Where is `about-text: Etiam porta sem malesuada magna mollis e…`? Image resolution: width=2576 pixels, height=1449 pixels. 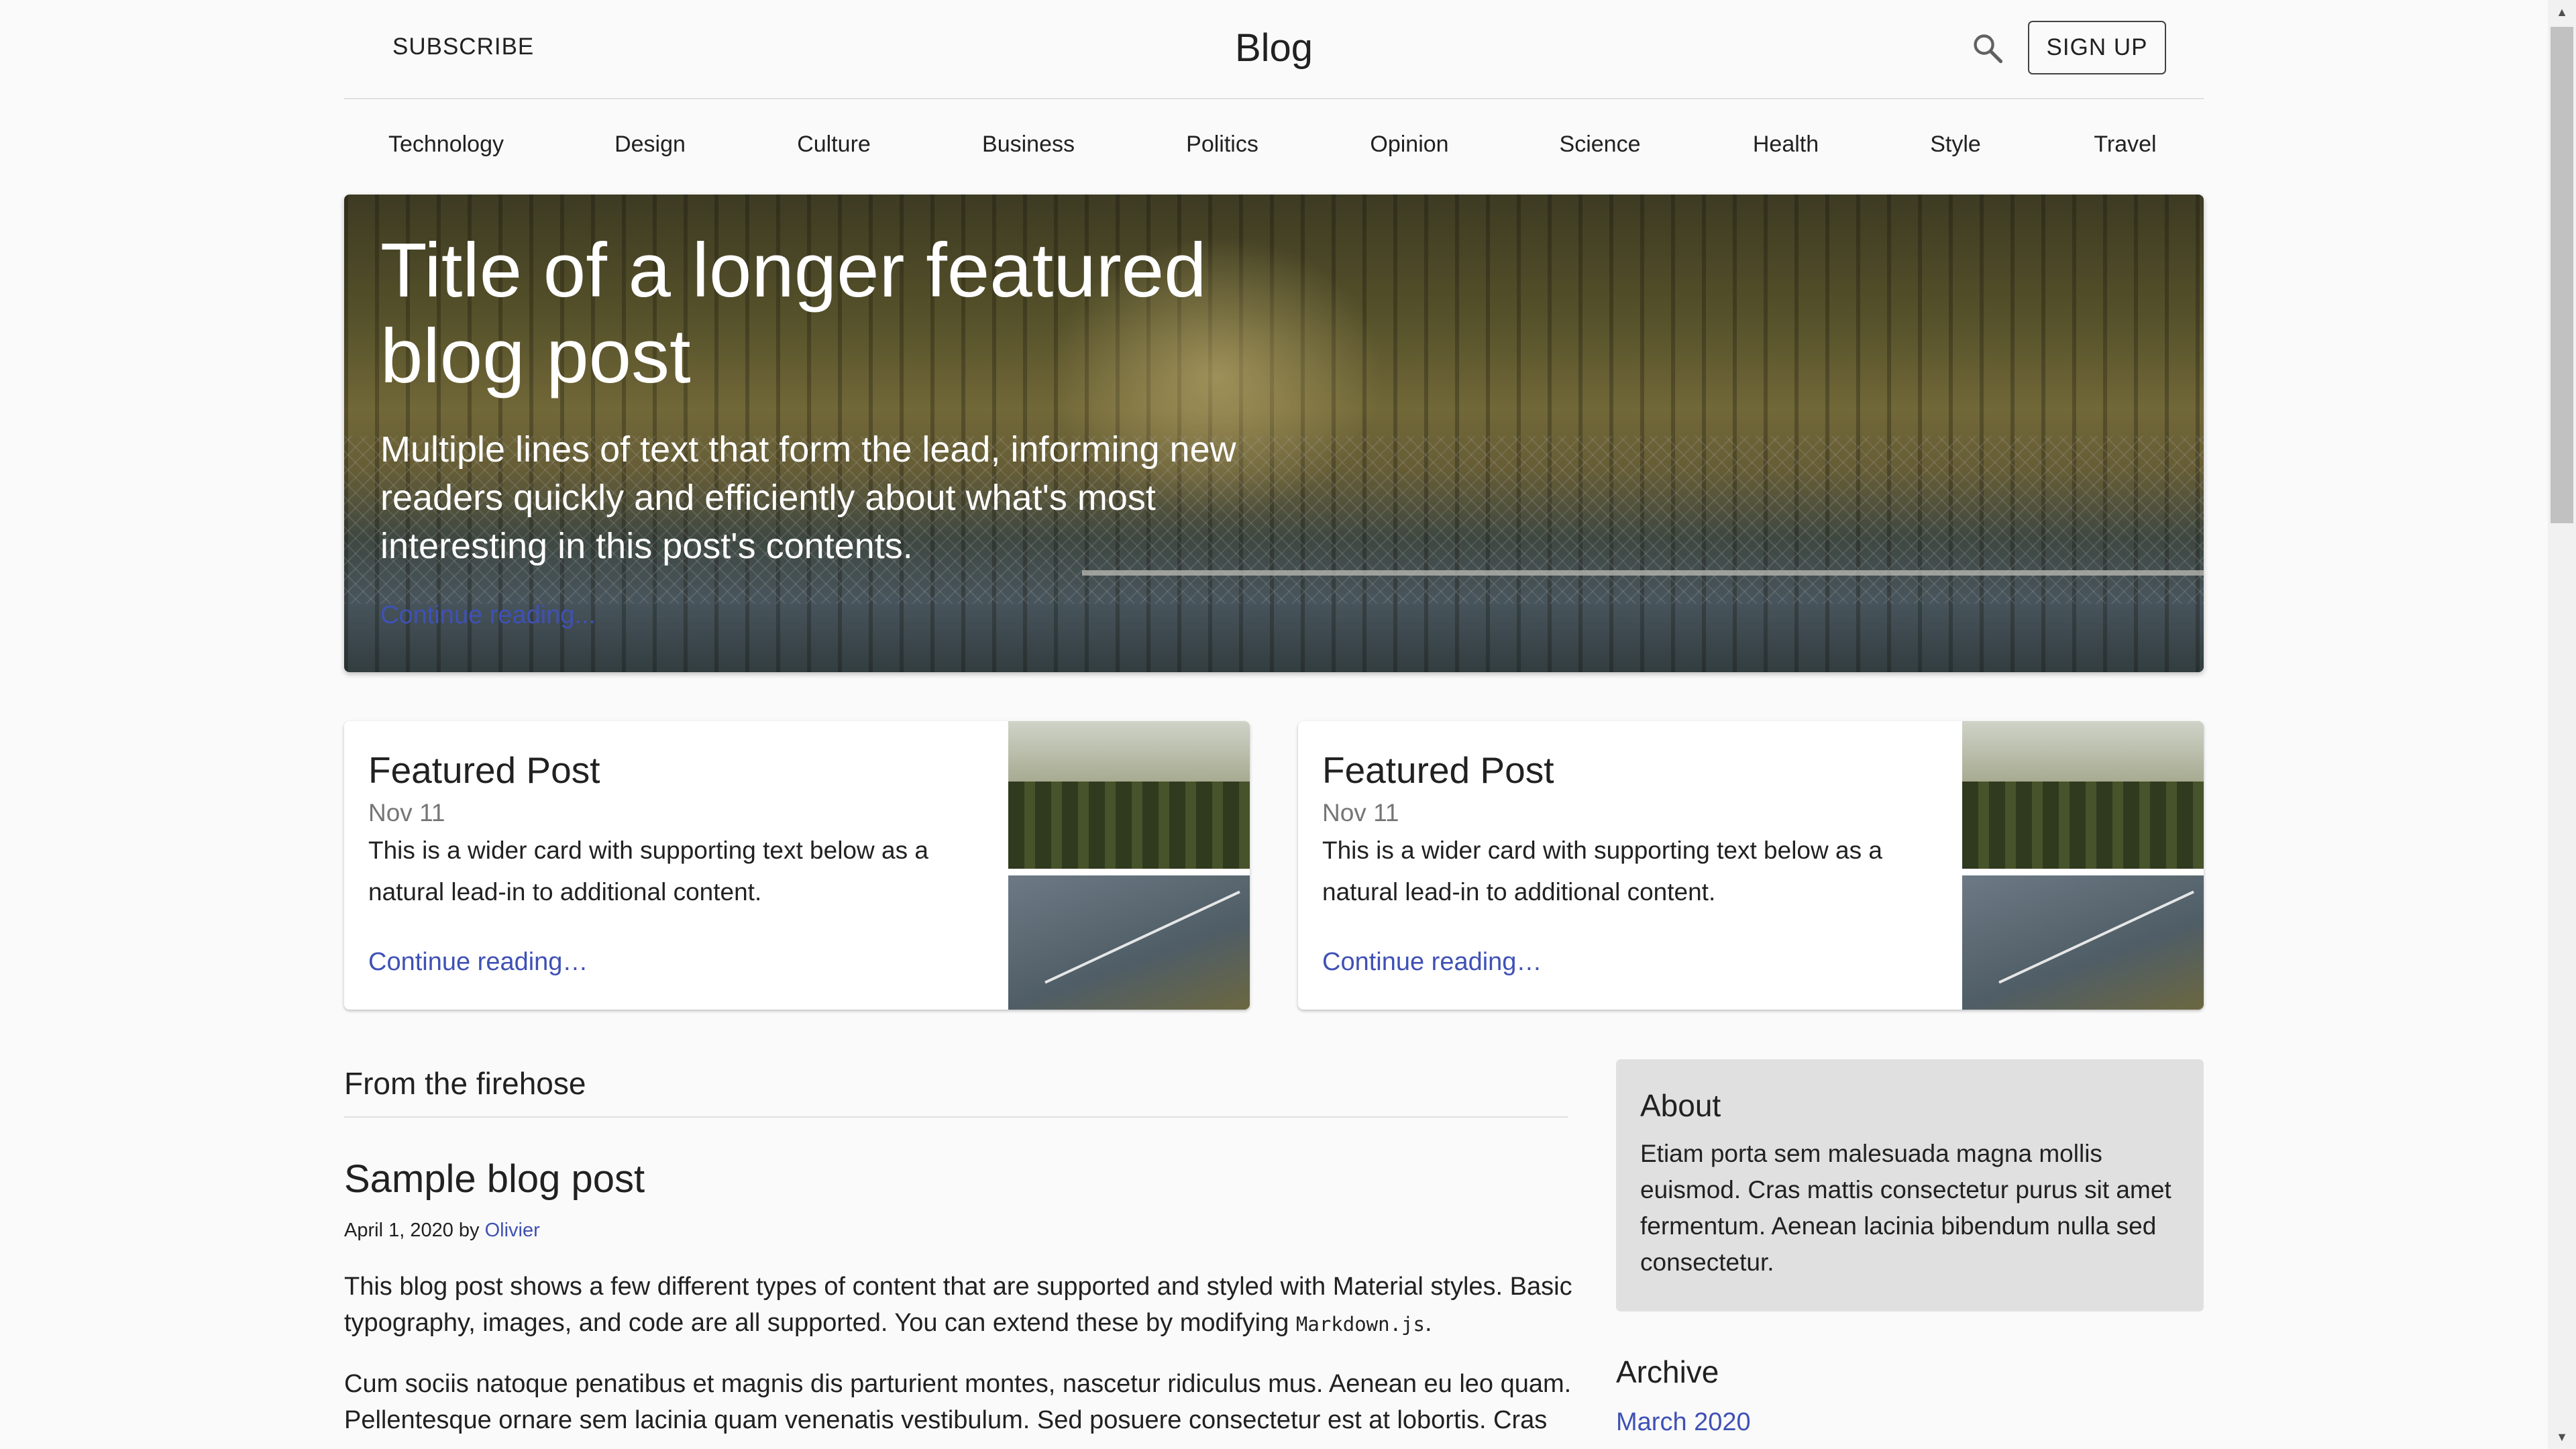
about-text: Etiam porta sem malesuada magna mollis e… is located at coordinates (1905, 1208).